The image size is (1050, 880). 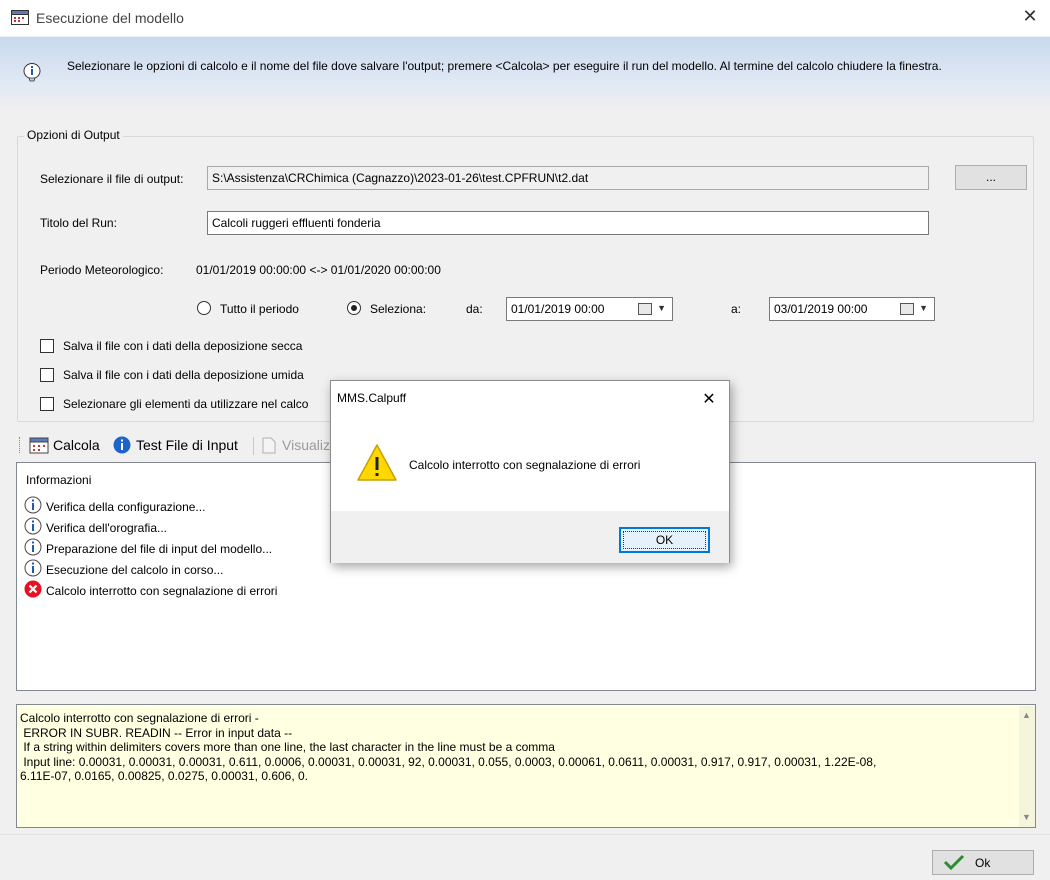 I want to click on to-label: a:, so click(x=736, y=309).